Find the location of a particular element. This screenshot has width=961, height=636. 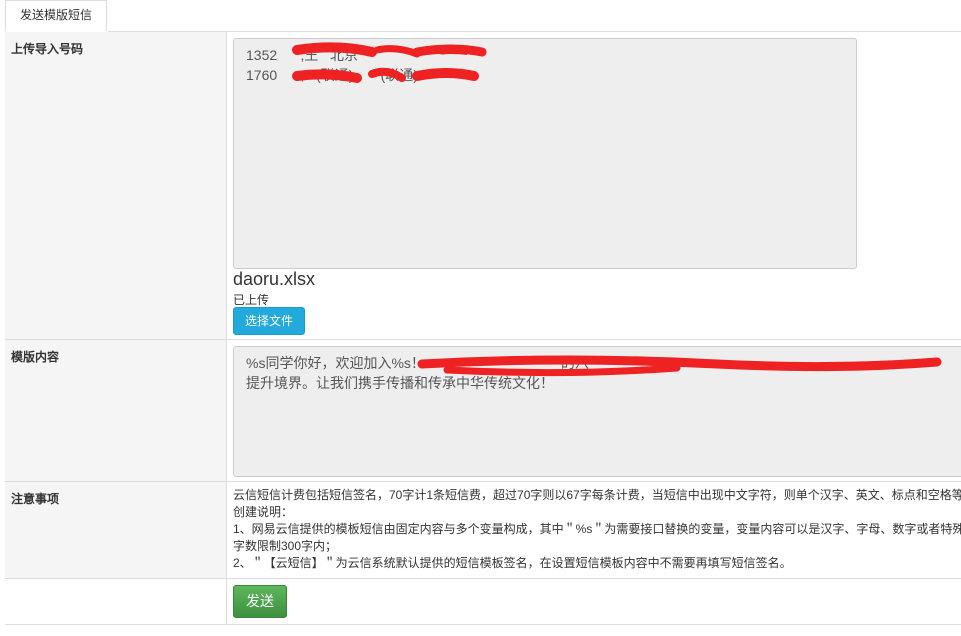

send-row: 发送 is located at coordinates (483, 602).